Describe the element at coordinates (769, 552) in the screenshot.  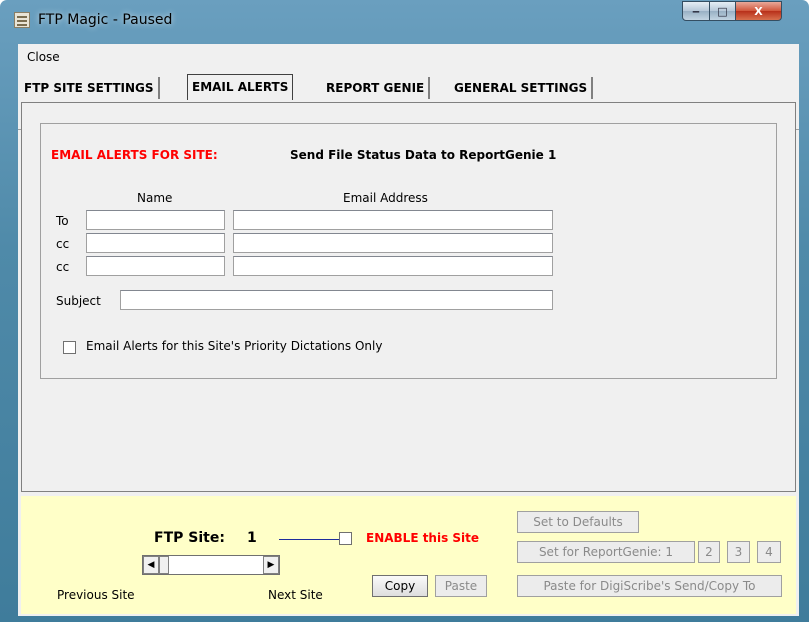
I see `reportgenie-4-button: 4` at that location.